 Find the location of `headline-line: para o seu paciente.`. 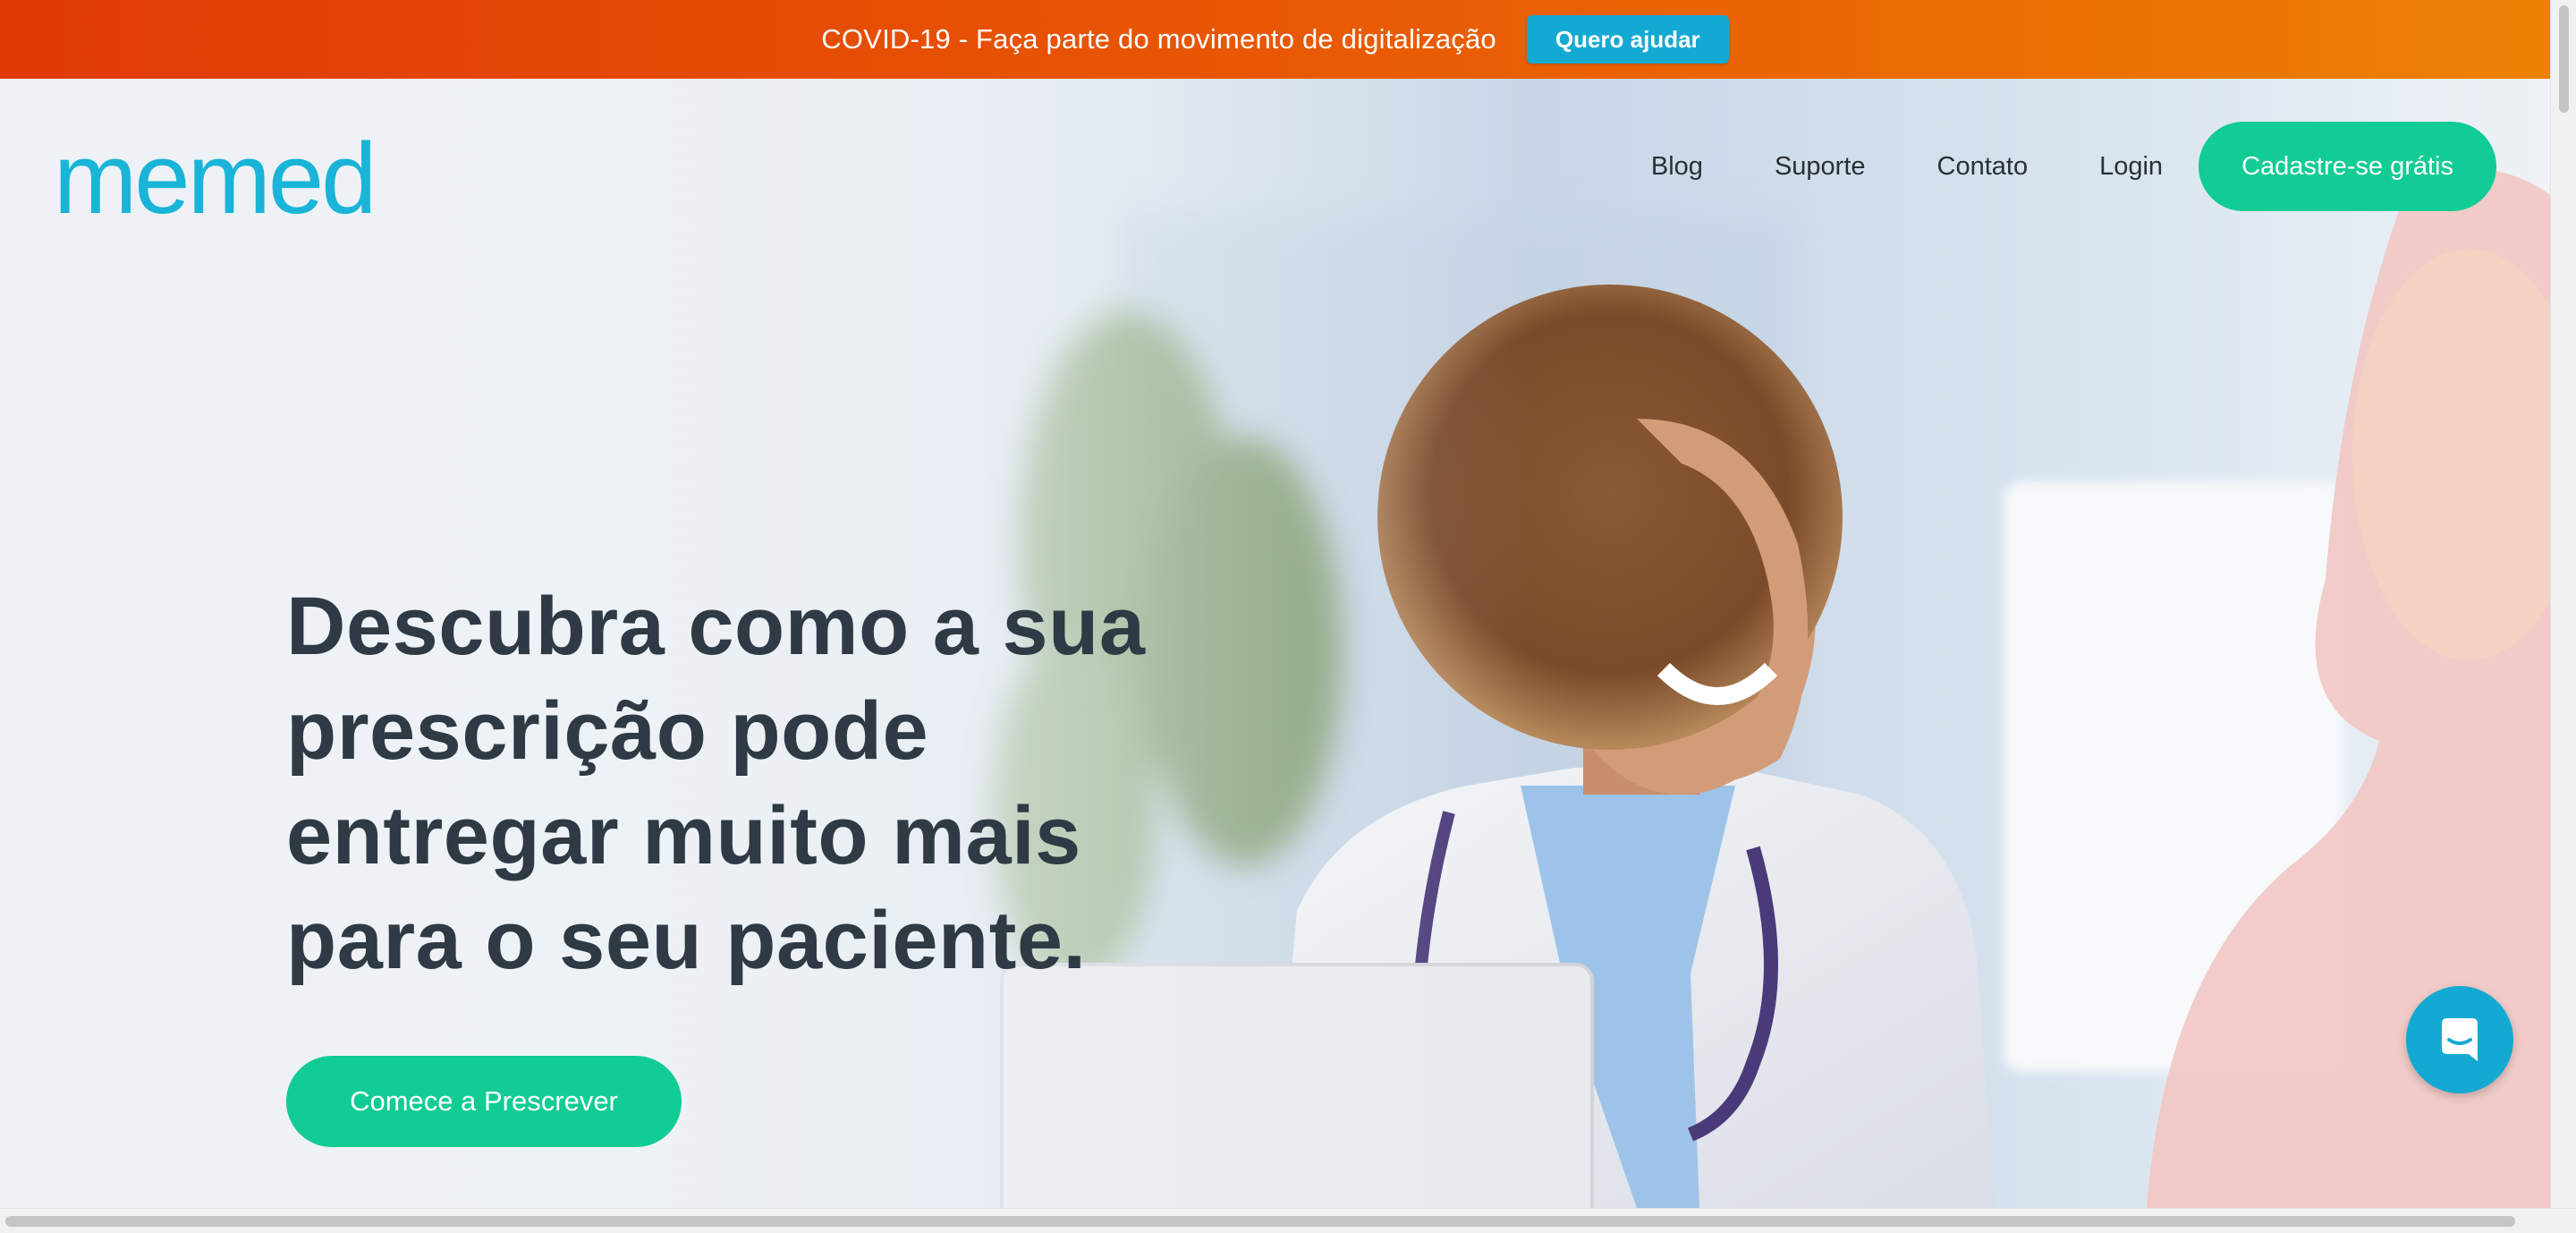

headline-line: para o seu paciente. is located at coordinates (686, 940).